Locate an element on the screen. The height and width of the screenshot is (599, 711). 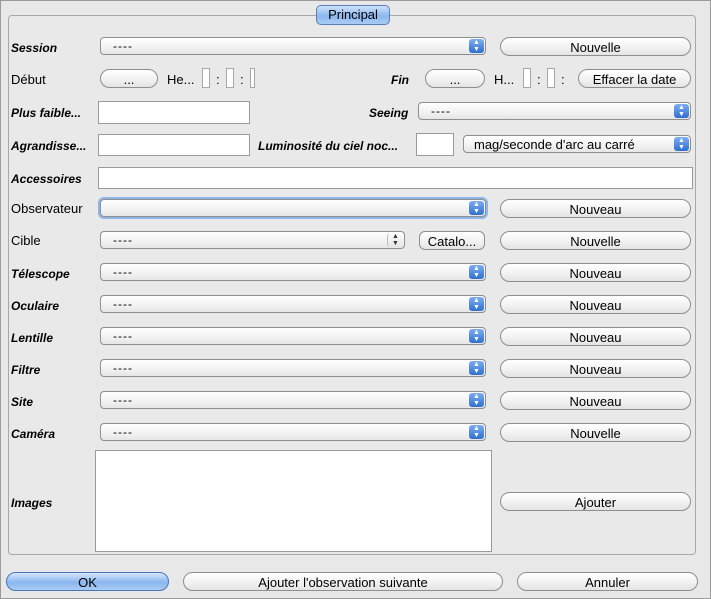
camera-new-button: Nouvelle is located at coordinates (595, 432).